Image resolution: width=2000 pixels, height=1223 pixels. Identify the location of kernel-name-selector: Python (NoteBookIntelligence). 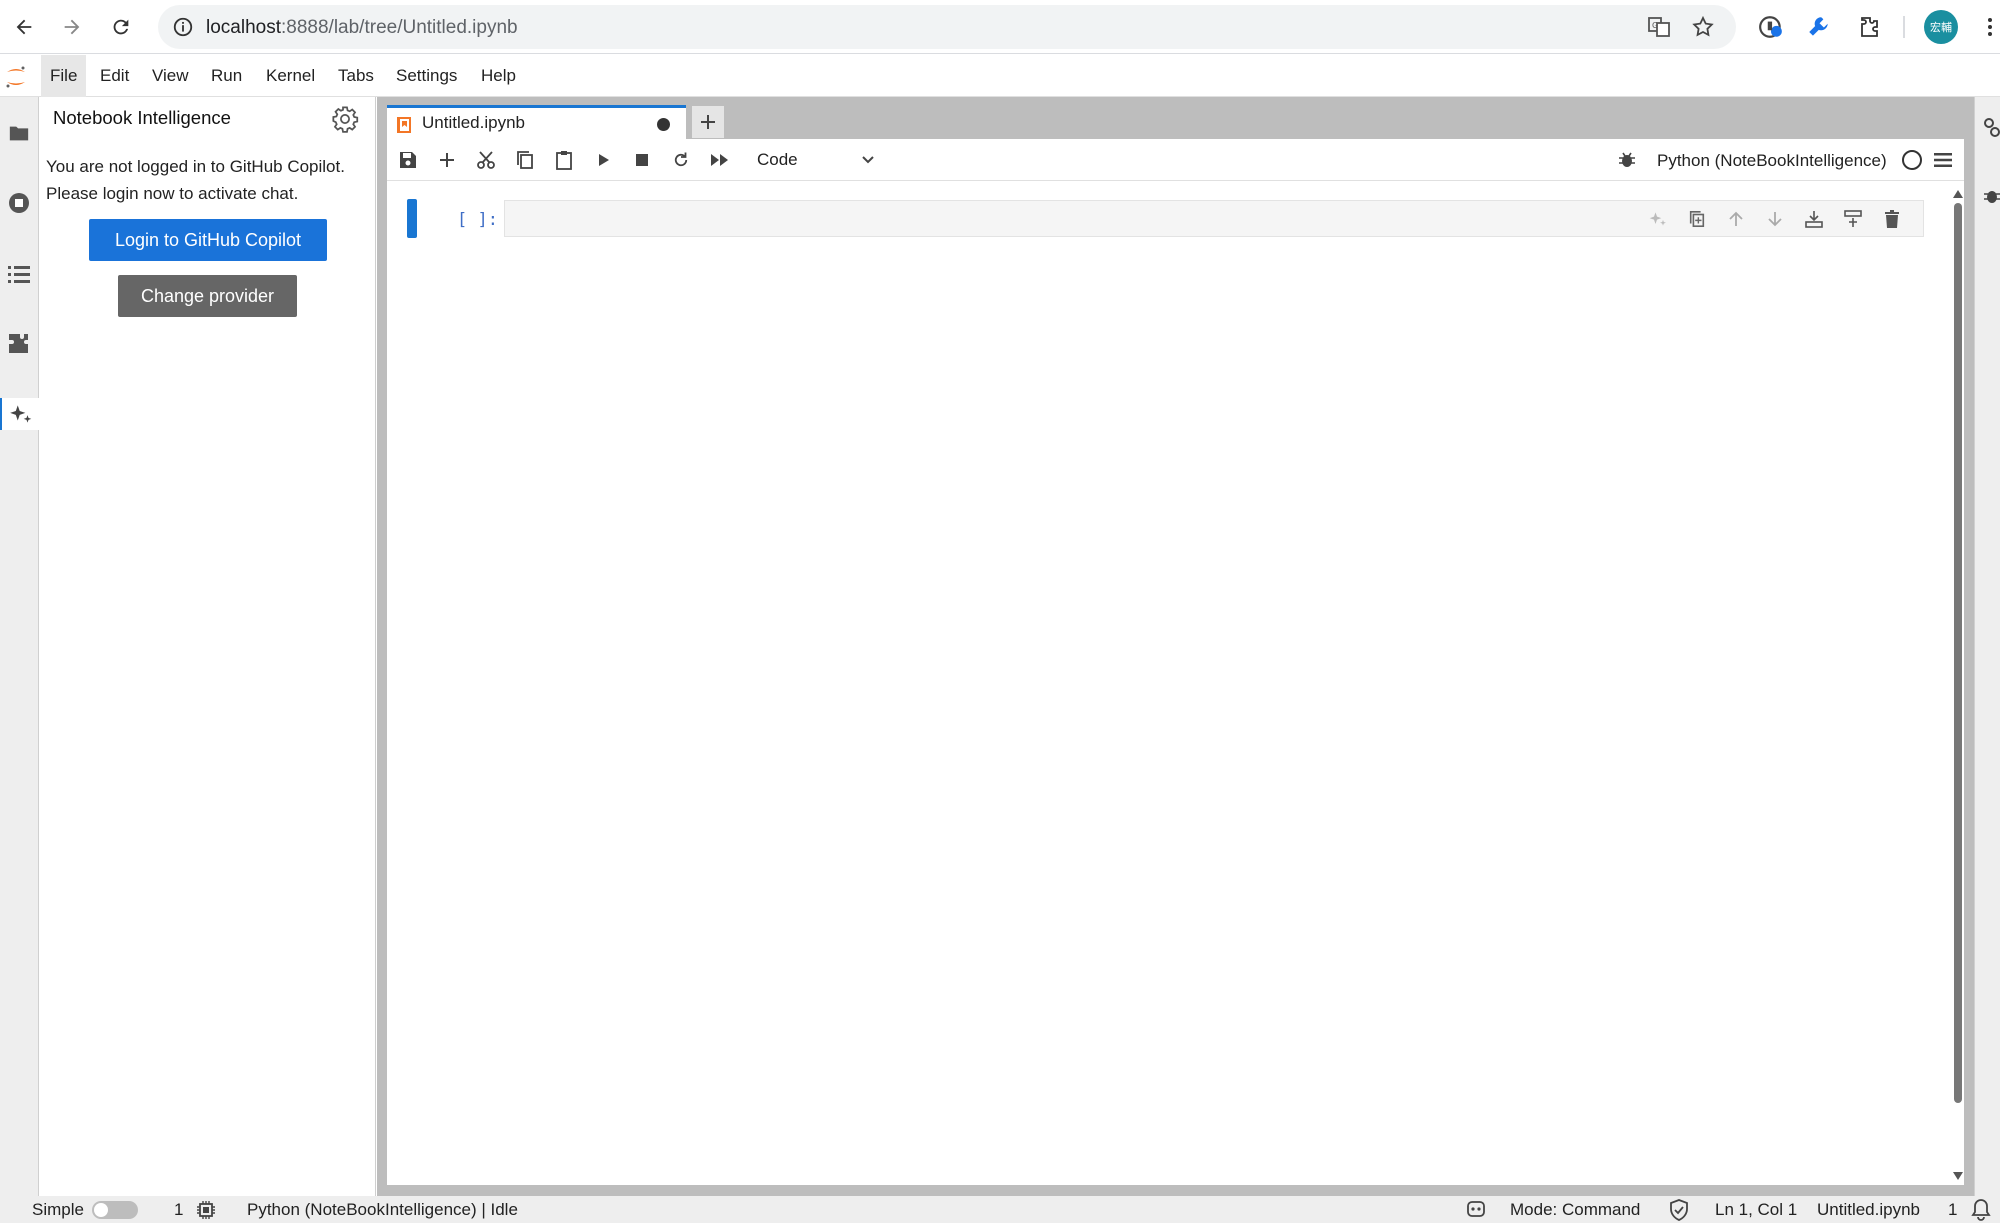
(1772, 161).